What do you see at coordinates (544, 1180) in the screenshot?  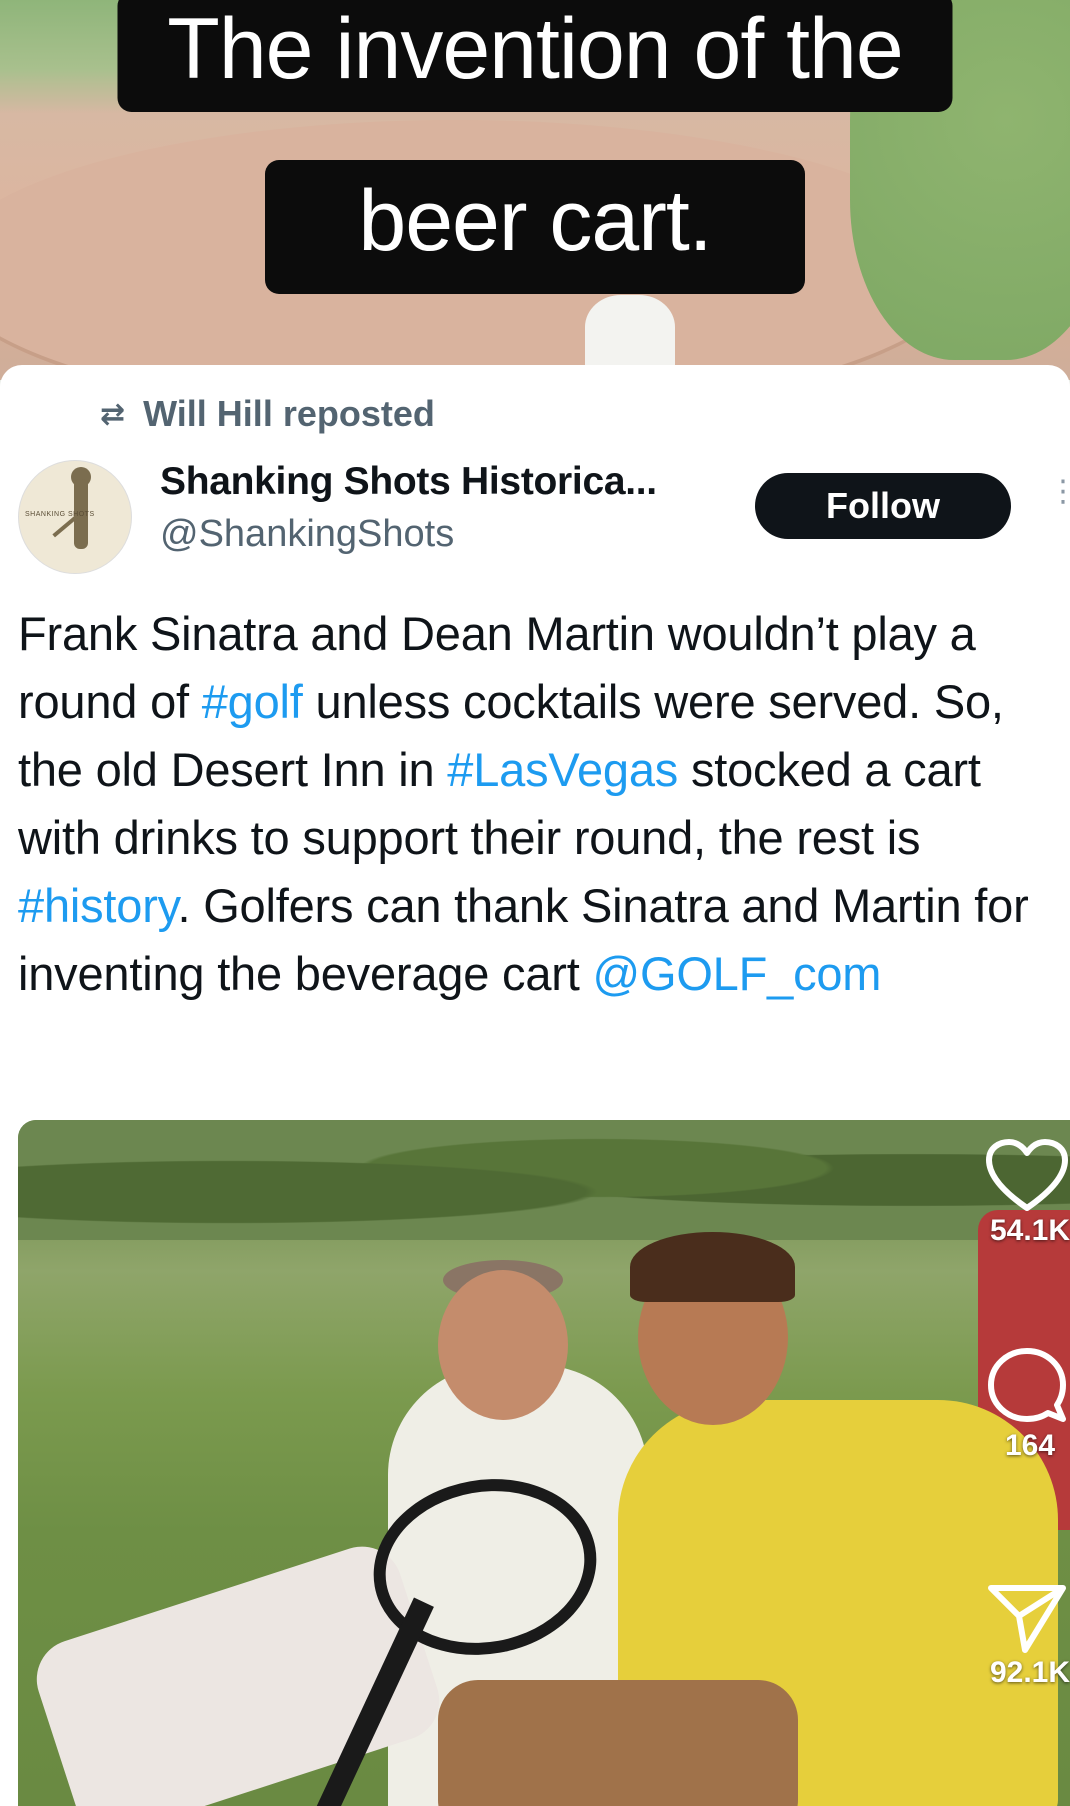 I see `photo-trees` at bounding box center [544, 1180].